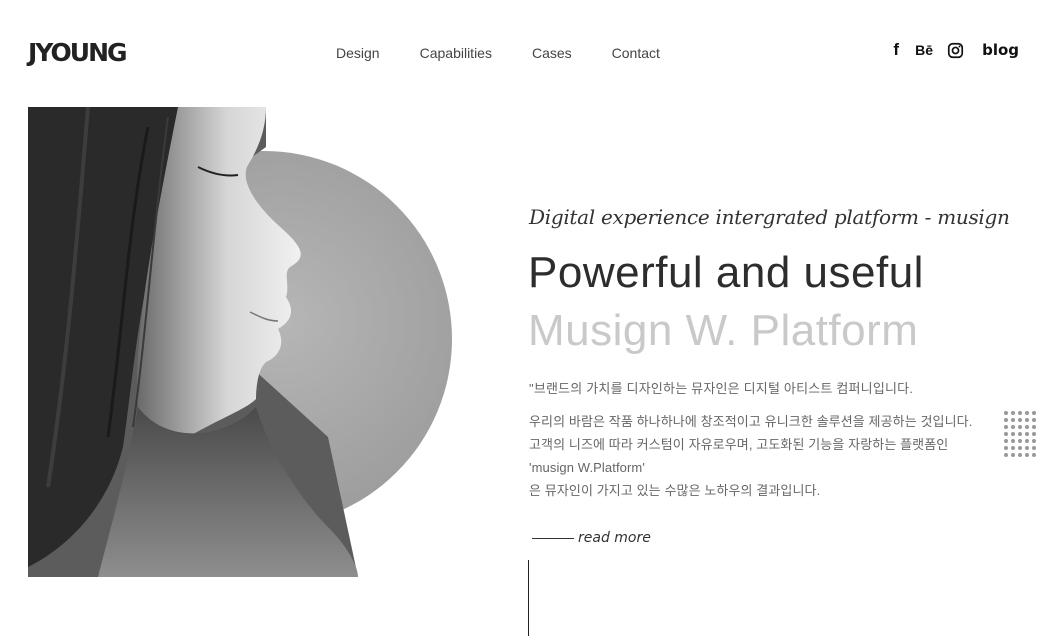 The height and width of the screenshot is (638, 1055). I want to click on hero-subheadline: Musign W. Platform, so click(723, 330).